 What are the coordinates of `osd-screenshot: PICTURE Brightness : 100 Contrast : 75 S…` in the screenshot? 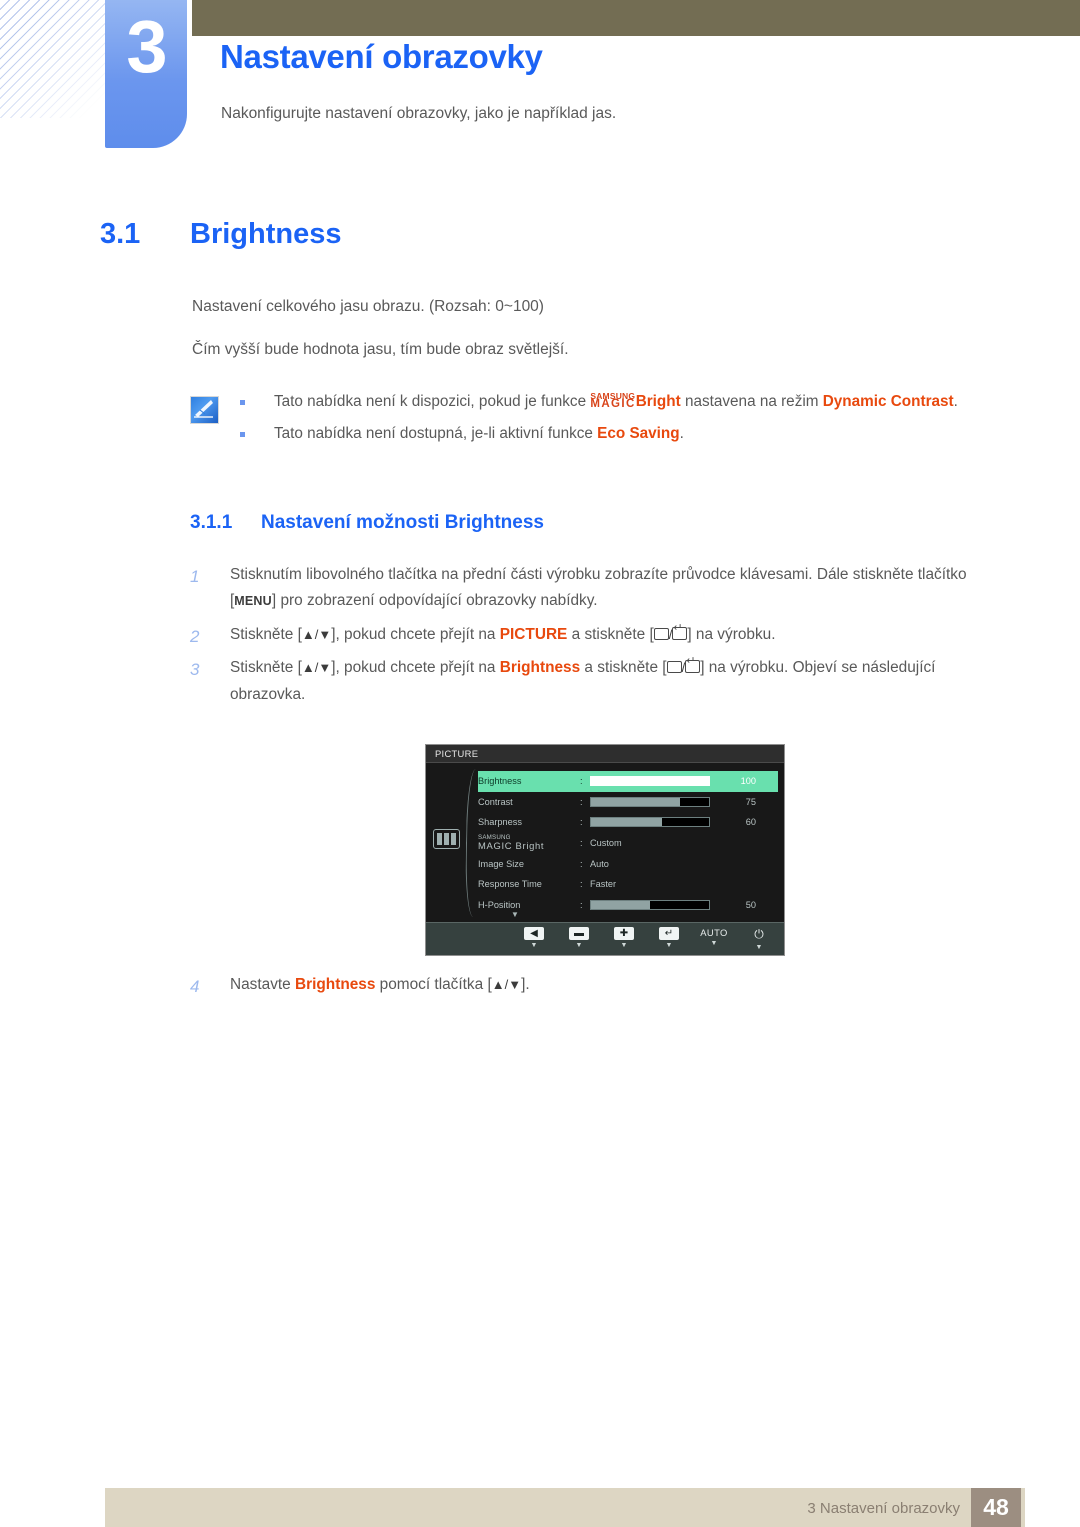 It's located at (605, 850).